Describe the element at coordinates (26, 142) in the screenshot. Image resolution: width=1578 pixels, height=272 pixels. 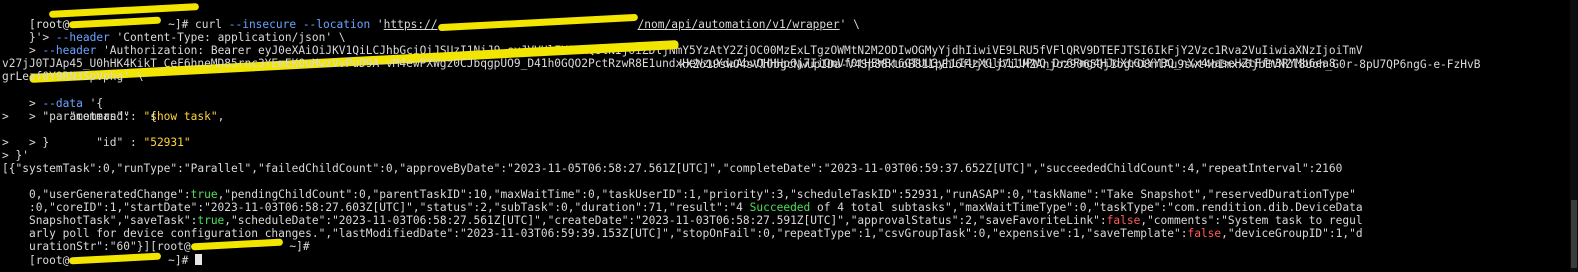
I see `terminal-line-close-params: > }` at that location.